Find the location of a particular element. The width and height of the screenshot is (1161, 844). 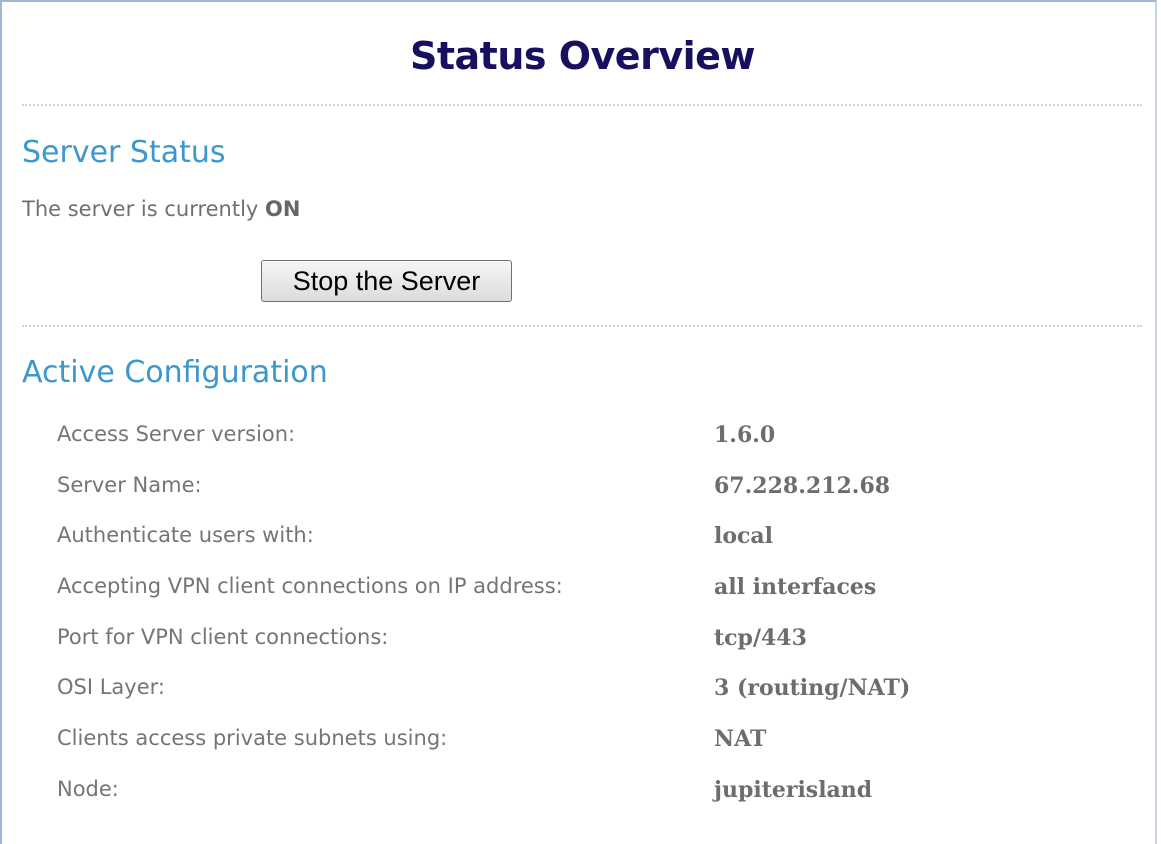

config-value: 3 (routing/NAT) is located at coordinates (812, 688).